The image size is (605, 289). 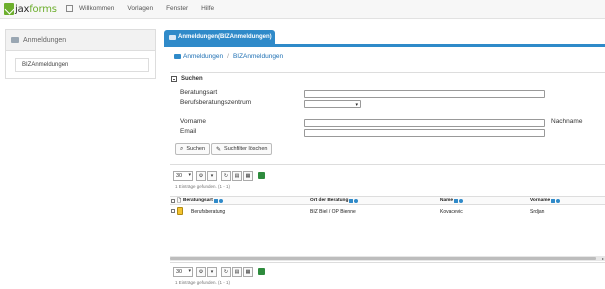 I want to click on eraser-icon: ✎, so click(x=219, y=149).